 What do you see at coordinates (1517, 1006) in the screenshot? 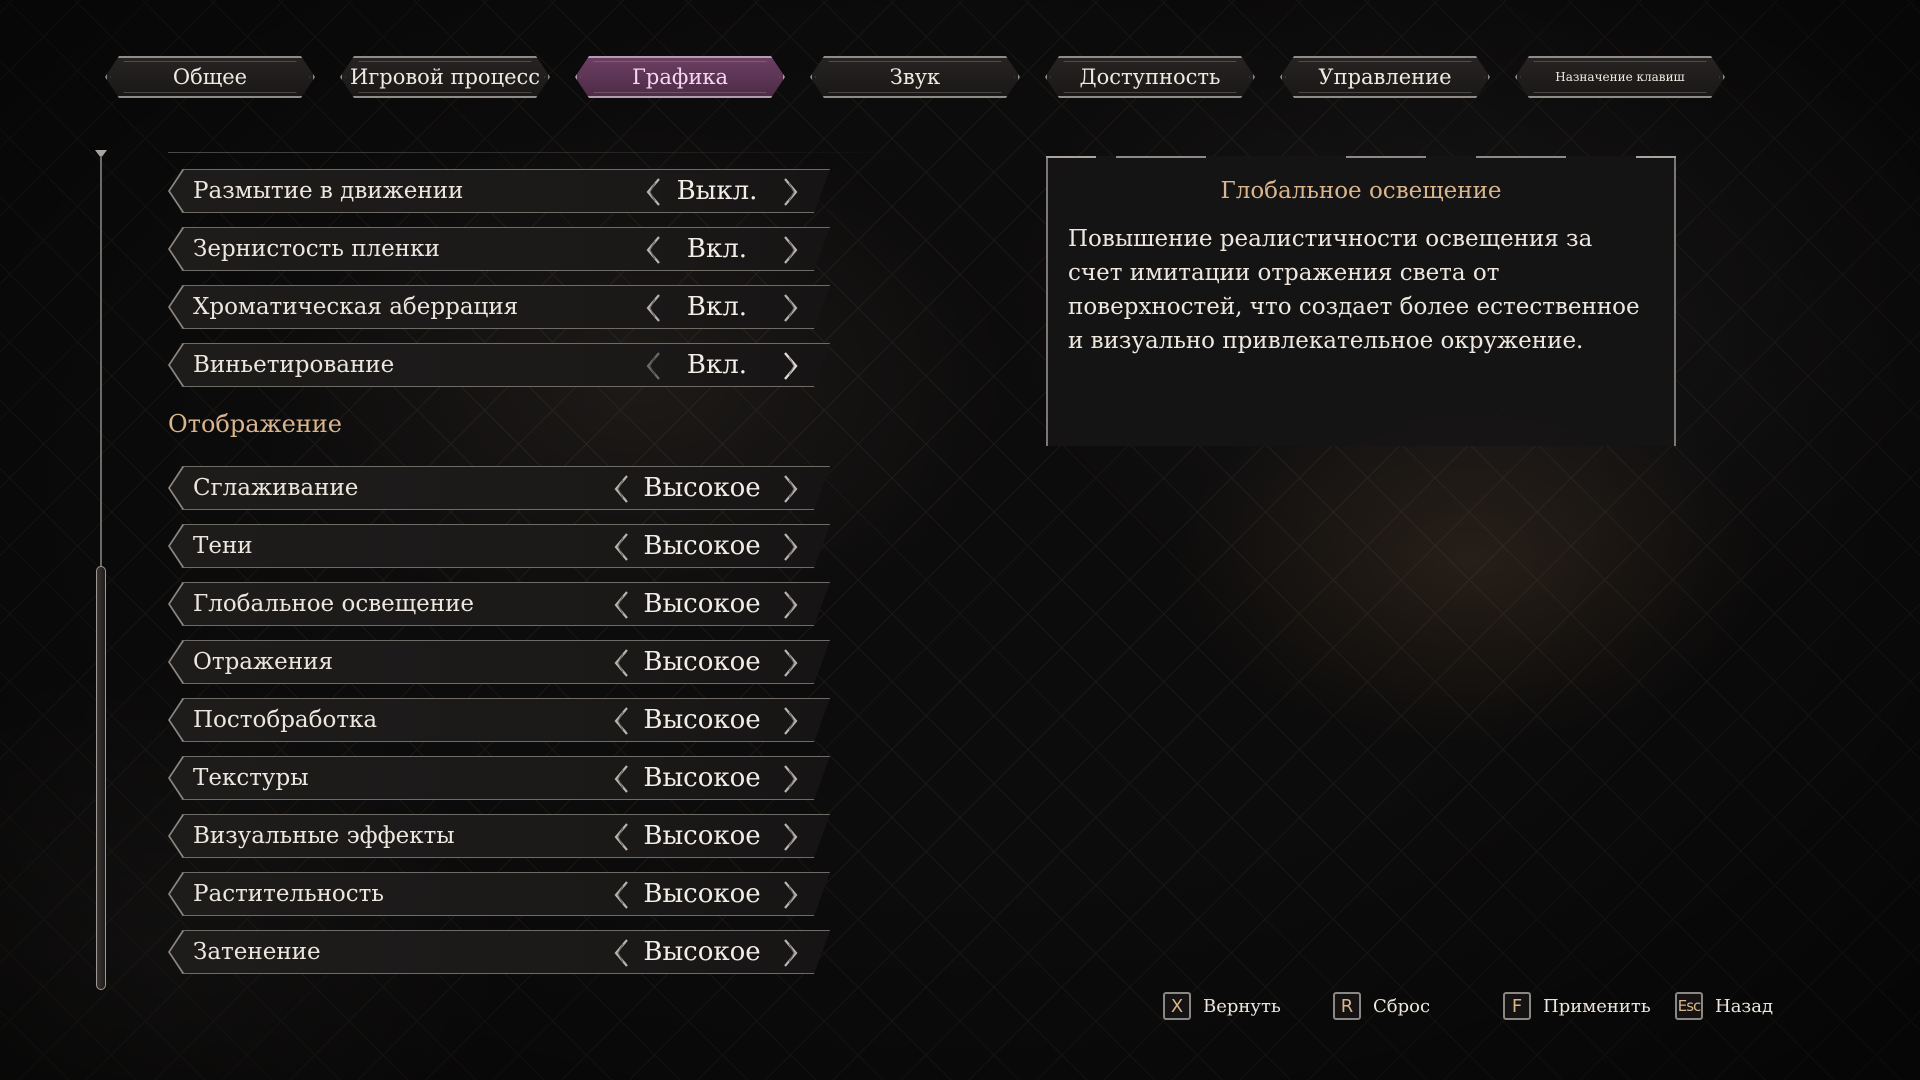
I see `key-f-icon: F` at bounding box center [1517, 1006].